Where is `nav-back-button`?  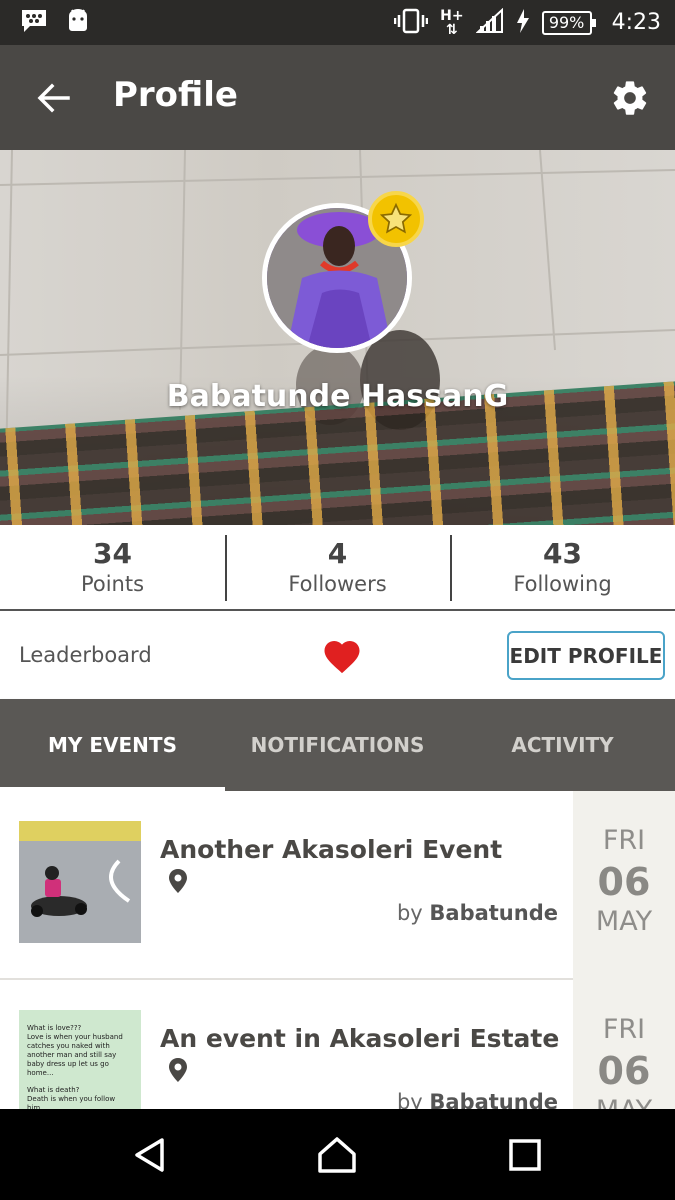 nav-back-button is located at coordinates (150, 1155).